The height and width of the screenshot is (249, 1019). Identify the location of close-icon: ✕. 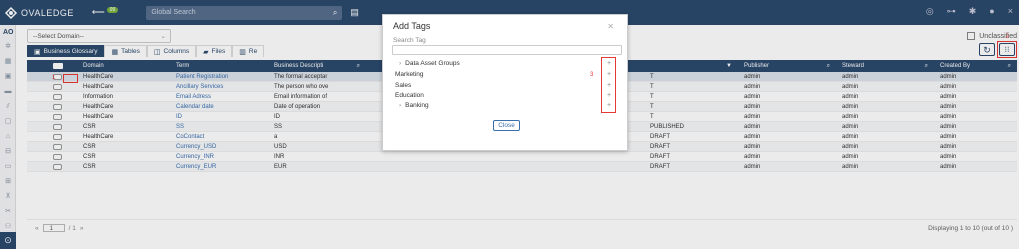
(610, 26).